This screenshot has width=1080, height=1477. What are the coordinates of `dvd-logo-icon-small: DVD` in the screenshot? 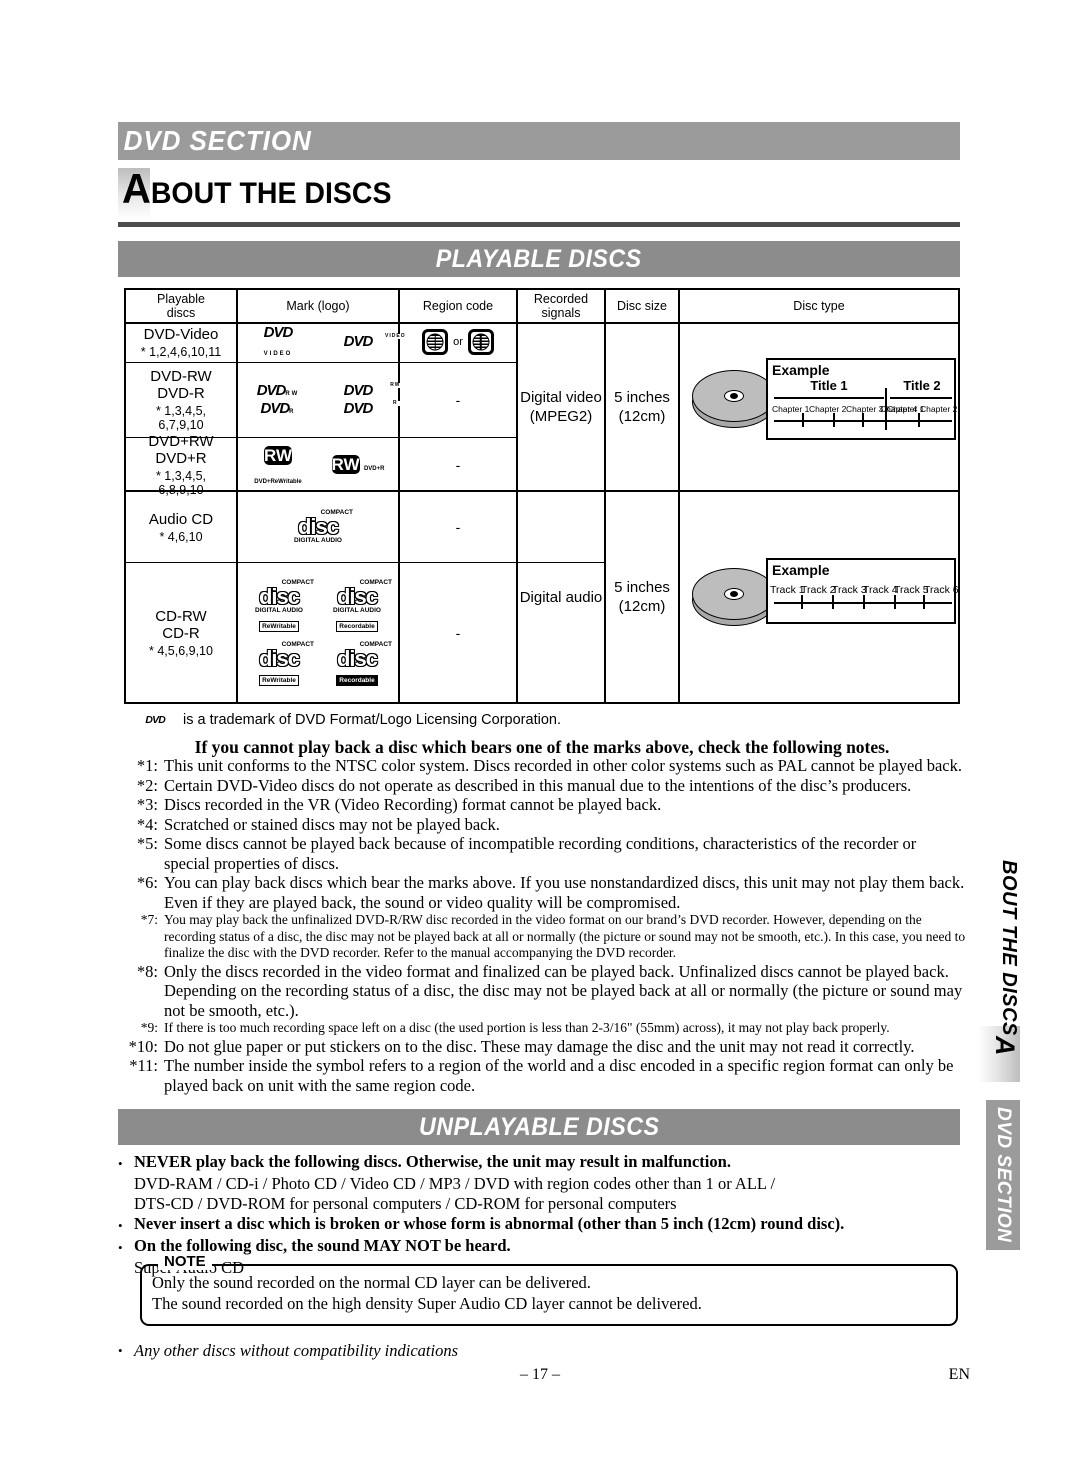 It's located at (155, 719).